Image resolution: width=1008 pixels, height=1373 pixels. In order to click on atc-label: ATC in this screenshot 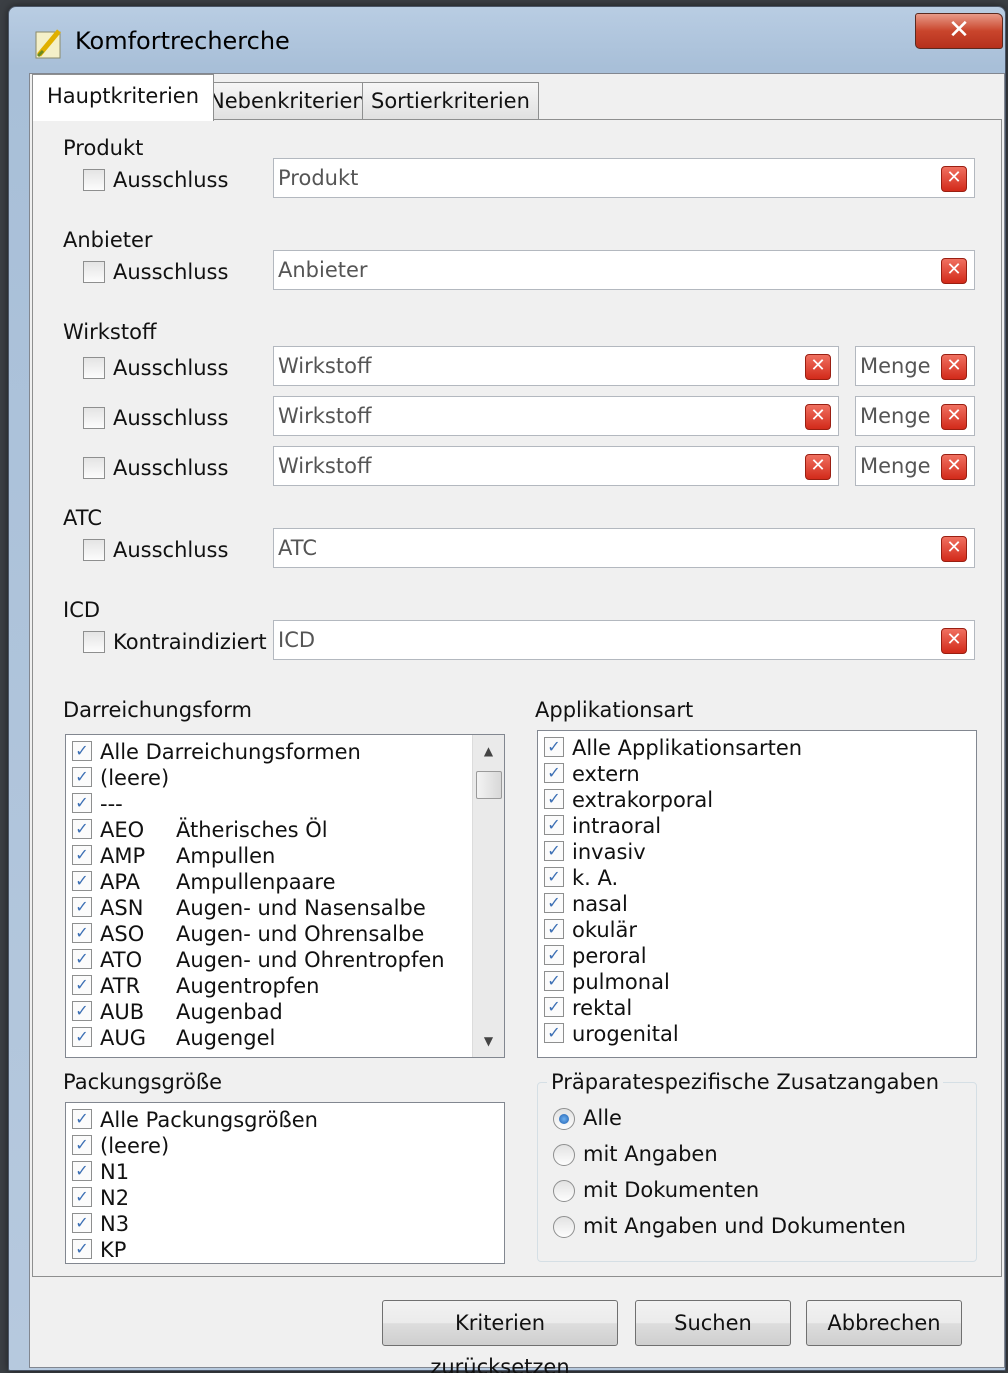, I will do `click(82, 518)`.